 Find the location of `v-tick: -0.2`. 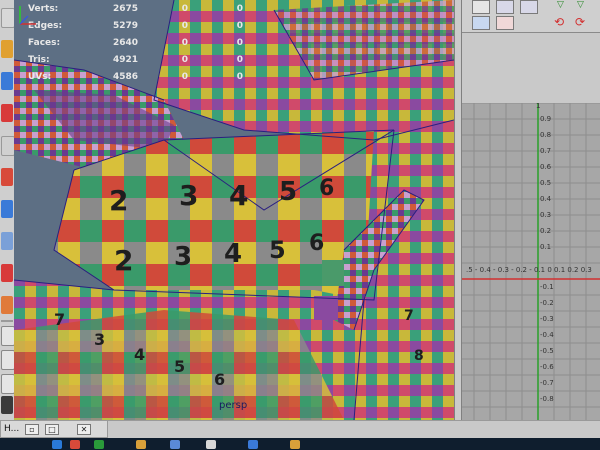

v-tick: -0.2 is located at coordinates (547, 303).